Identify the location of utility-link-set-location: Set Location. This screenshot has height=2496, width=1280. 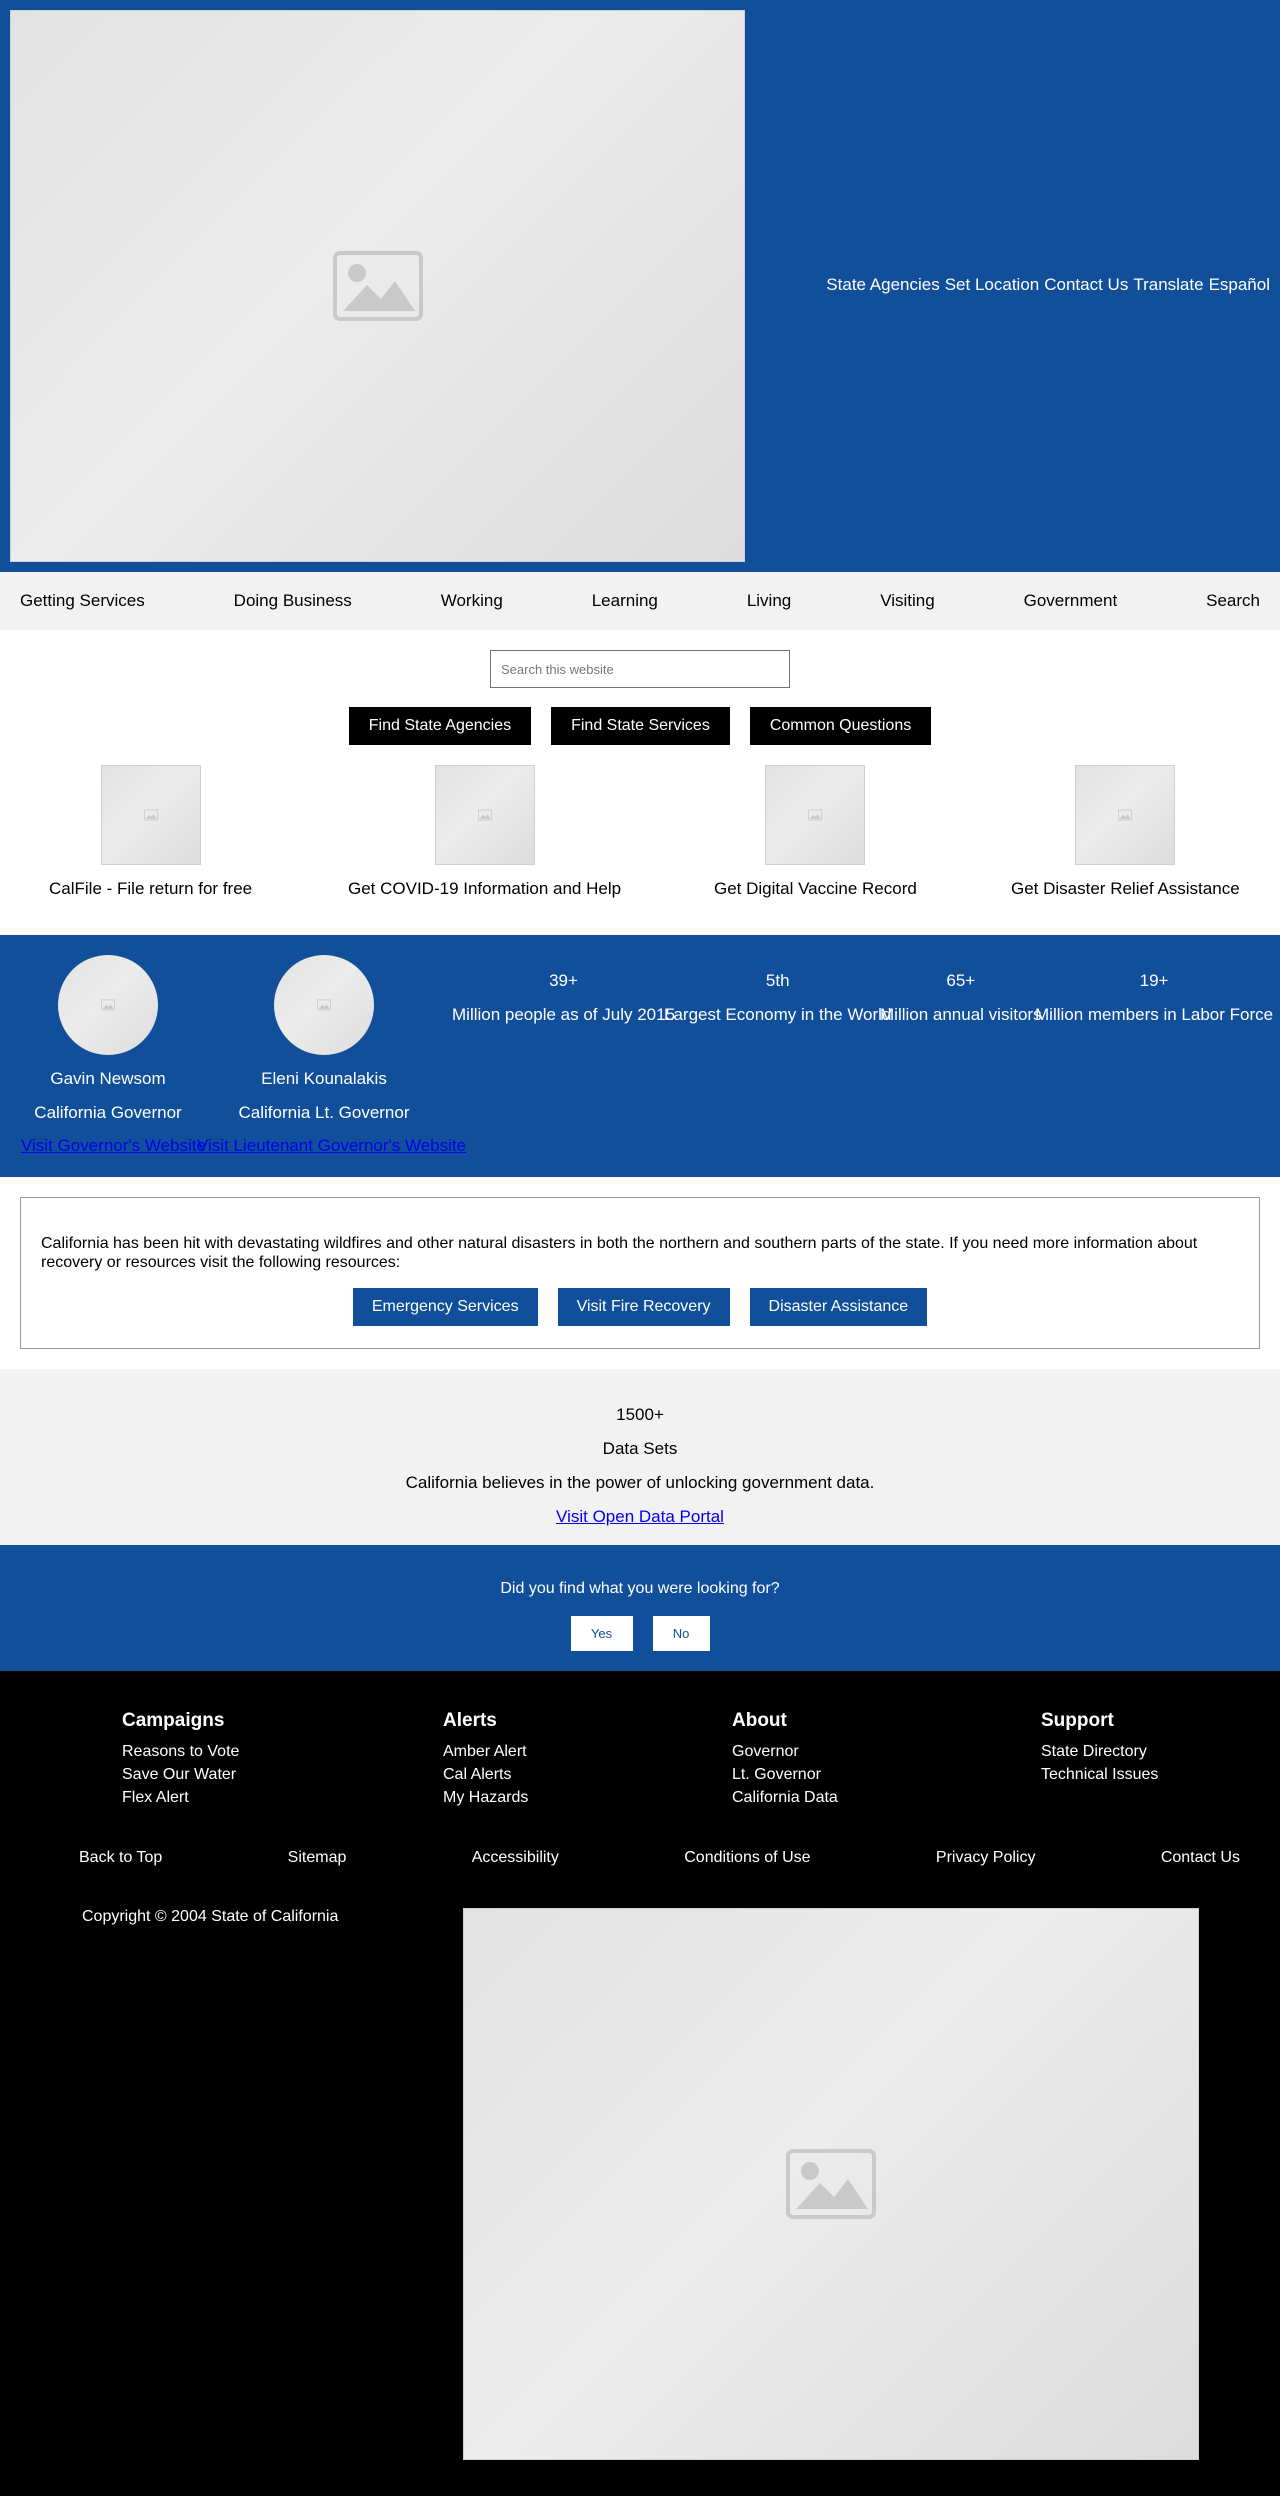
(992, 285).